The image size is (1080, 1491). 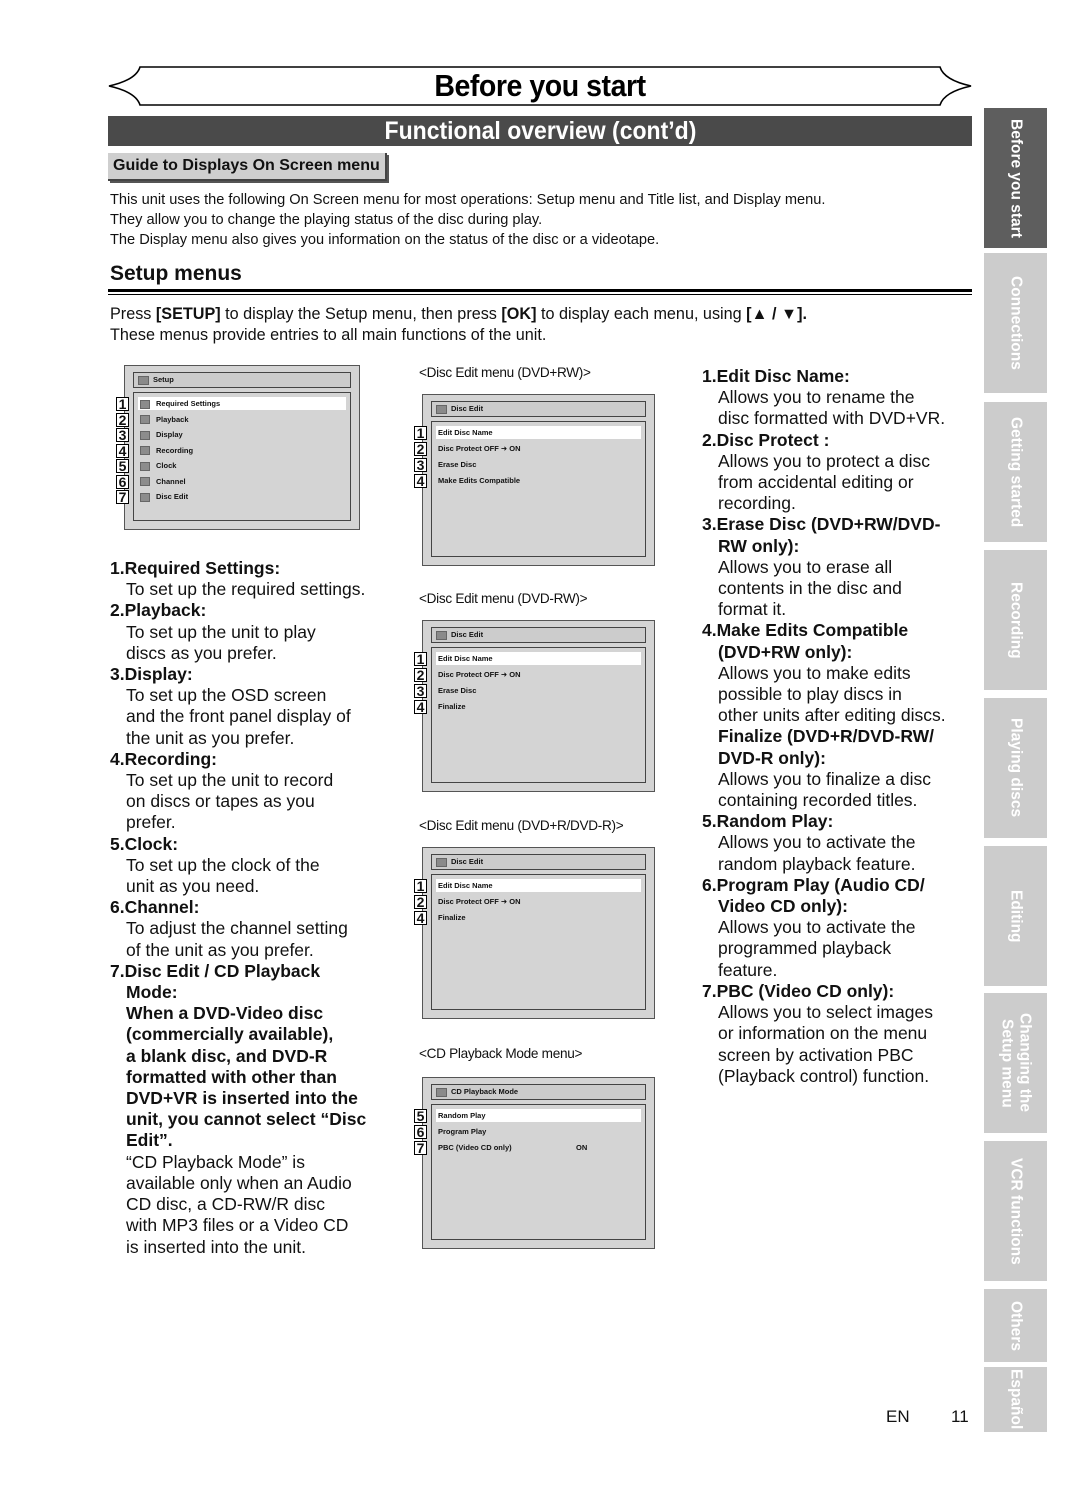 I want to click on description-text: available only when an Audio, so click(x=239, y=1182).